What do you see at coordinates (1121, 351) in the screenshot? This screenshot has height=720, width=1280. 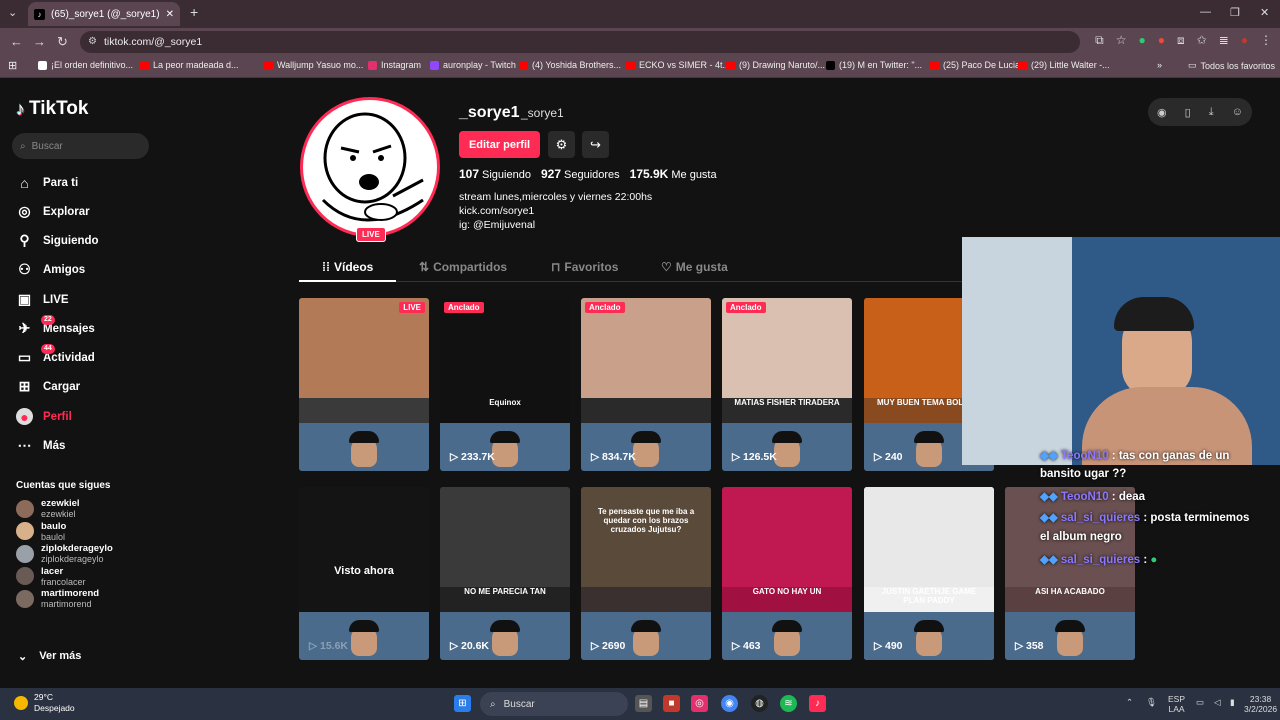 I see `streamer-webcam-overlay` at bounding box center [1121, 351].